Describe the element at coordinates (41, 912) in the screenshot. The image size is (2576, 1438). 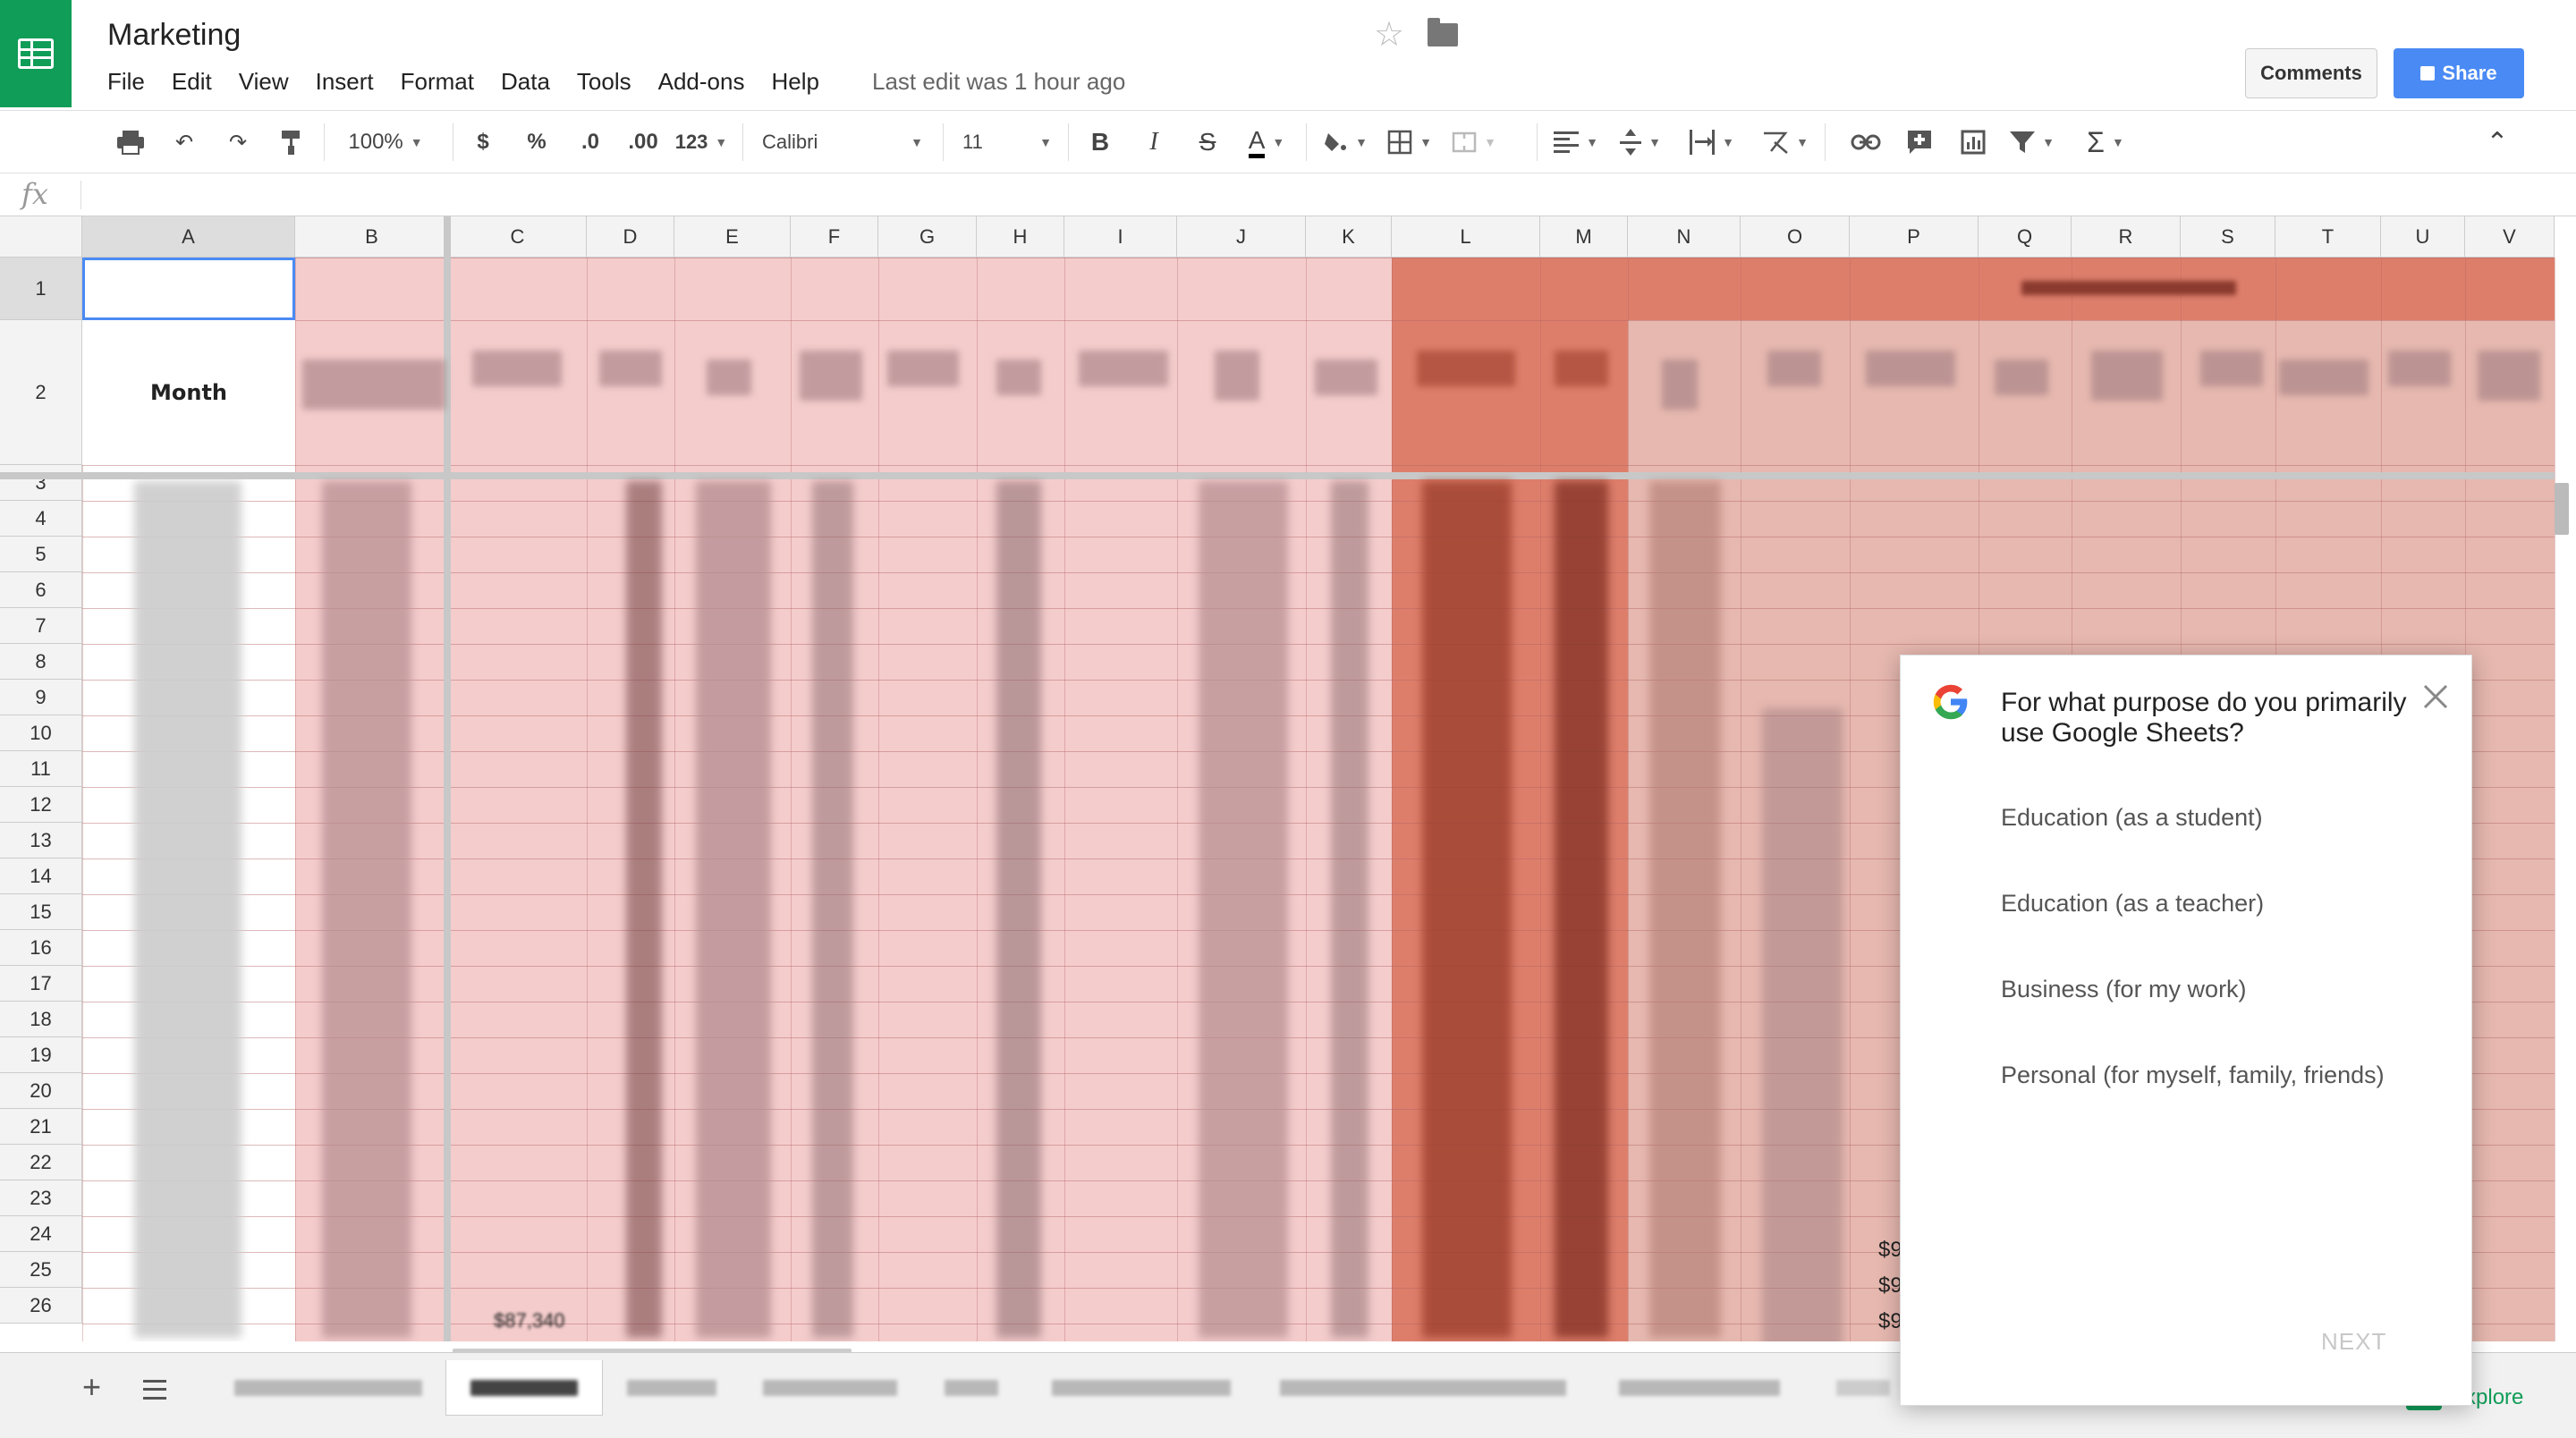
I see `row-header-15: 15` at that location.